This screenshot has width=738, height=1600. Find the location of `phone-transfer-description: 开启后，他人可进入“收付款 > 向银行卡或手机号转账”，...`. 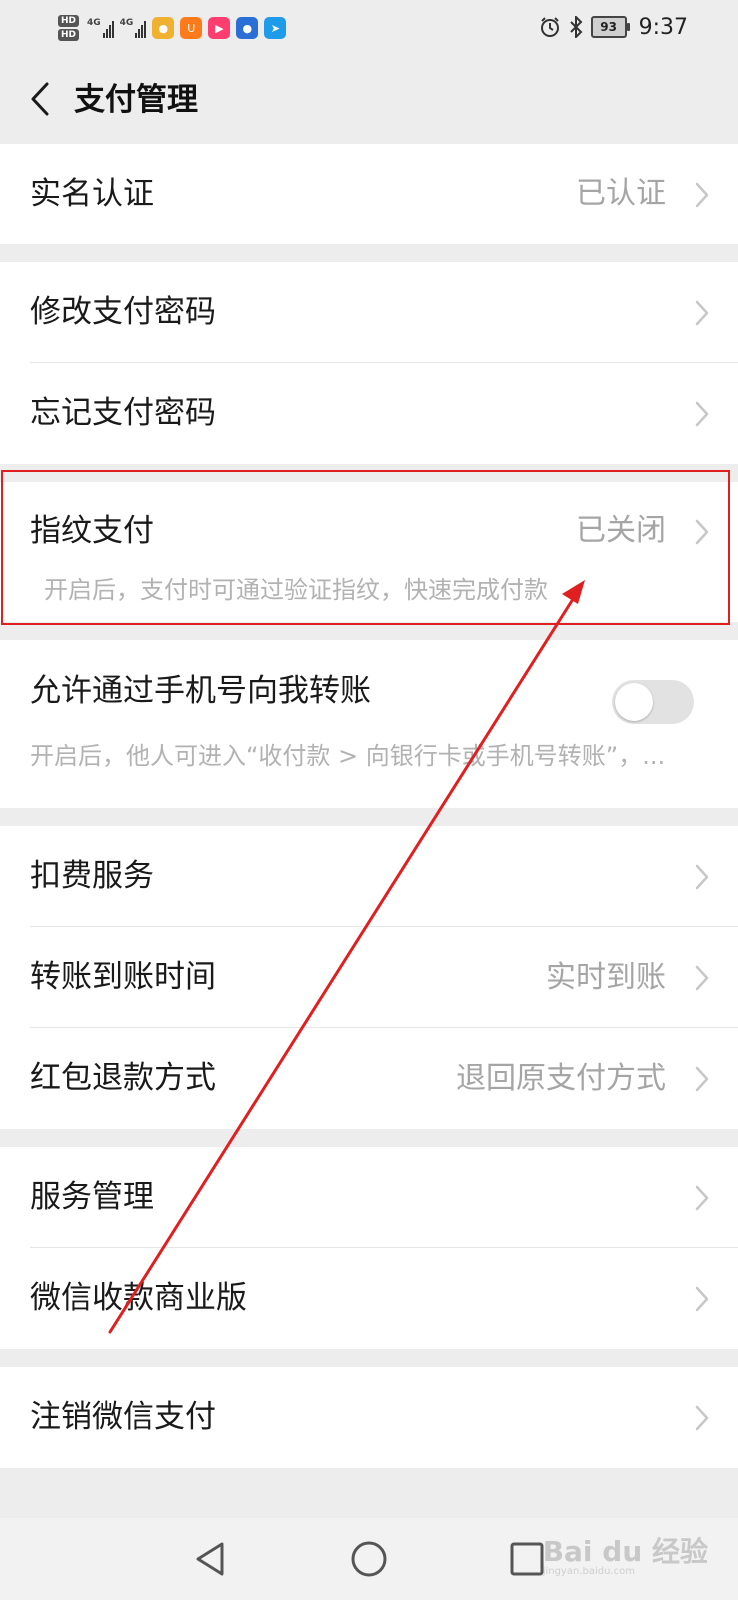

phone-transfer-description: 开启后，他人可进入“收付款 > 向银行卡或手机号转账”，... is located at coordinates (348, 756).